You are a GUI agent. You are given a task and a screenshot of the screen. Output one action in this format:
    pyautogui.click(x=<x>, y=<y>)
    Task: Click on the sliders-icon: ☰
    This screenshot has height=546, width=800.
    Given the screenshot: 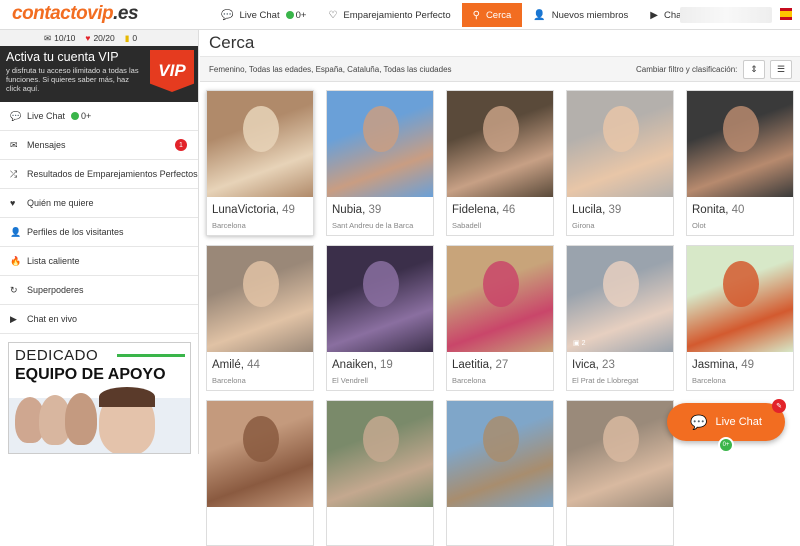 What is the action you would take?
    pyautogui.click(x=781, y=69)
    